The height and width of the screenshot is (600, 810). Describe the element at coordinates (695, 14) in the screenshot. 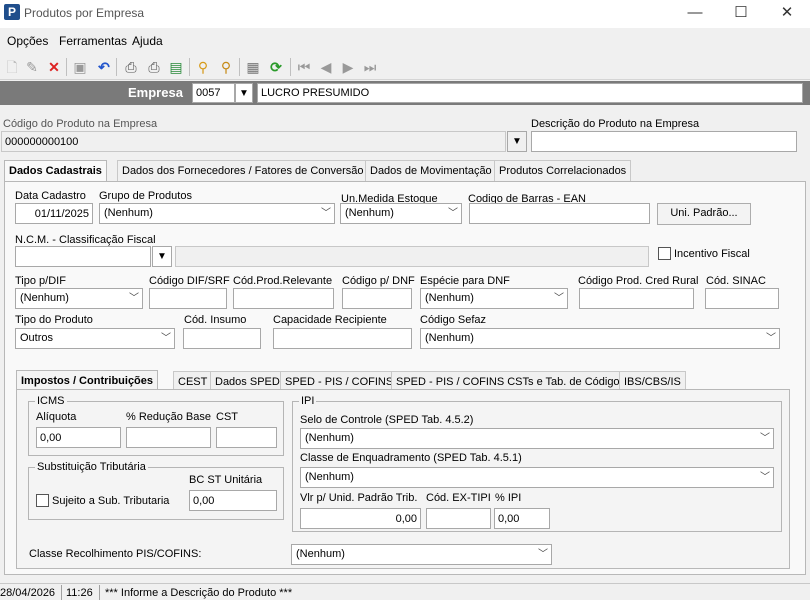

I see `minimize-button: —` at that location.